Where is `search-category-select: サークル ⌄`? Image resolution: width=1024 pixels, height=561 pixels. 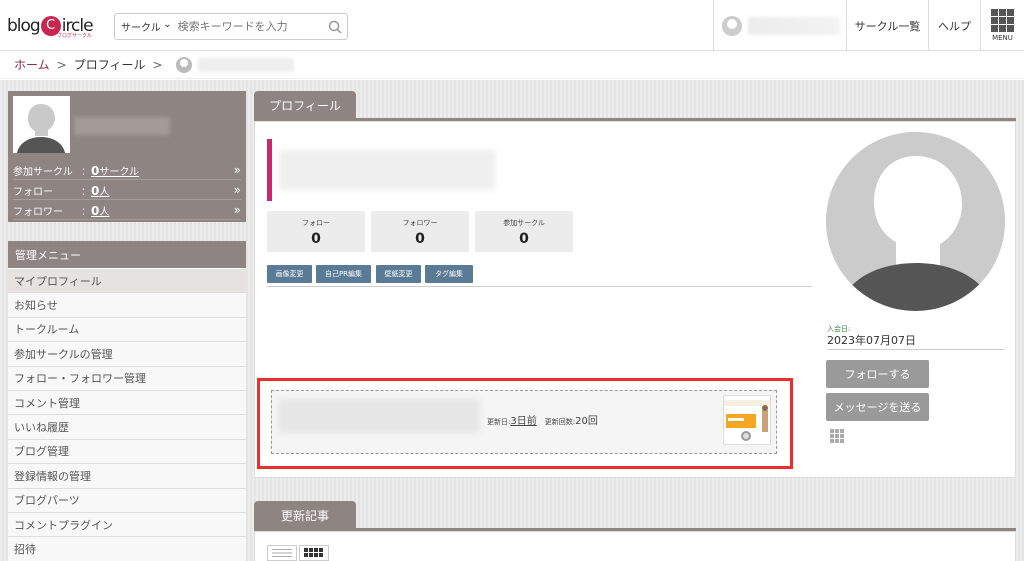
search-category-select: サークル ⌄ is located at coordinates (146, 26).